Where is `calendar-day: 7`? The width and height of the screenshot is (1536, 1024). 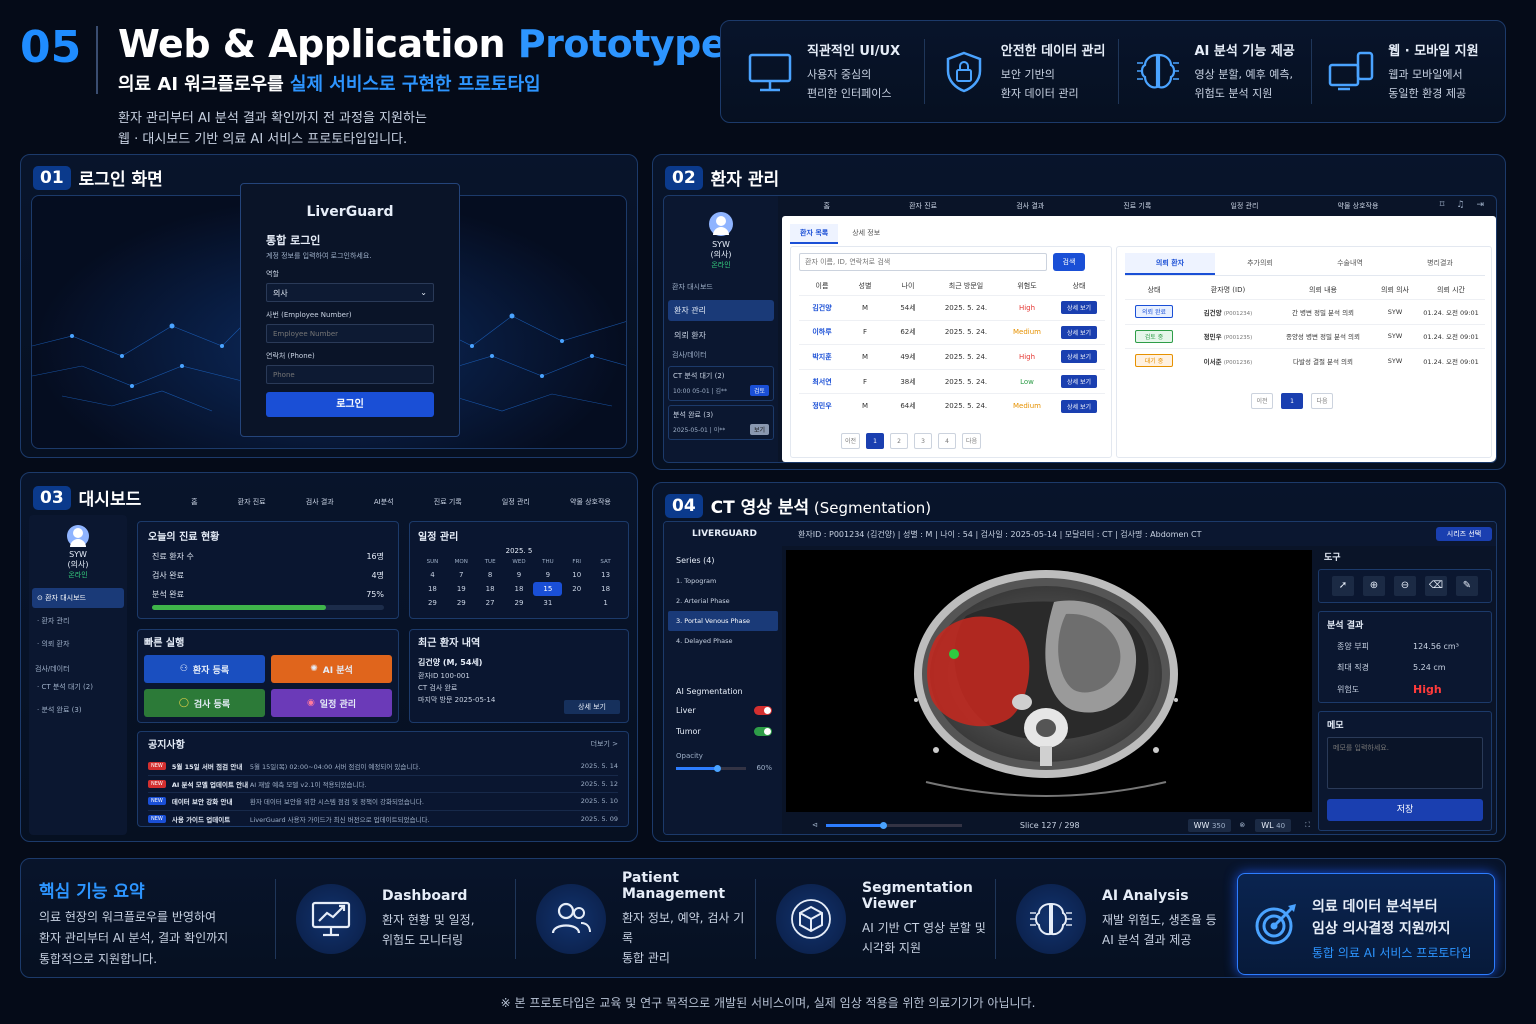 calendar-day: 7 is located at coordinates (461, 575).